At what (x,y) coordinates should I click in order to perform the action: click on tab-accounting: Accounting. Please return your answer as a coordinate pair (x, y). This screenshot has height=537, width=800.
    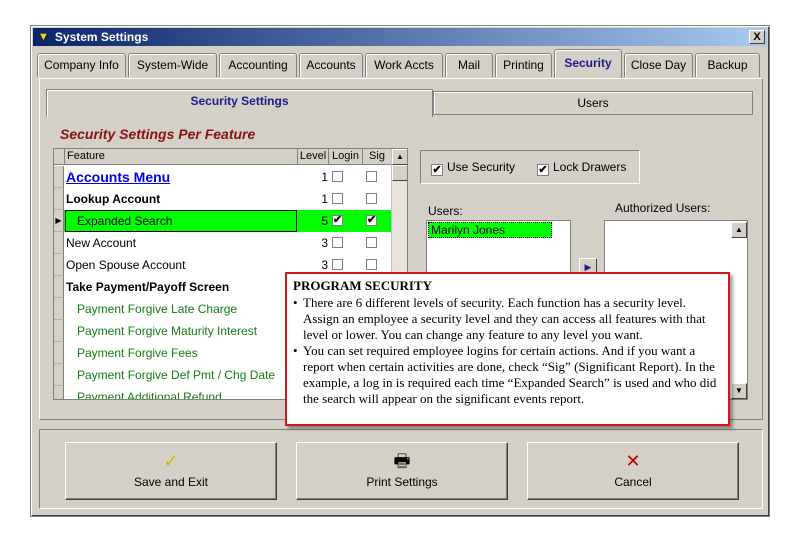
    Looking at the image, I should click on (258, 65).